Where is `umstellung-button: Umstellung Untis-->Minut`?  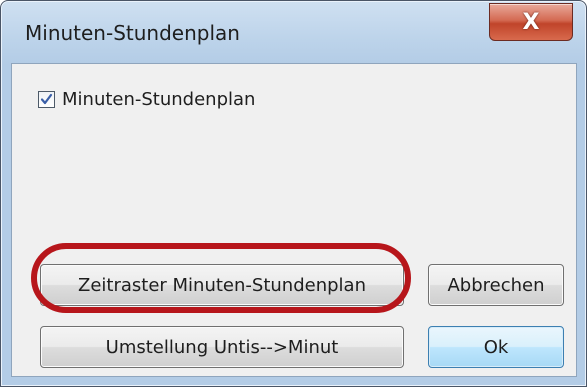 umstellung-button: Umstellung Untis-->Minut is located at coordinates (222, 347).